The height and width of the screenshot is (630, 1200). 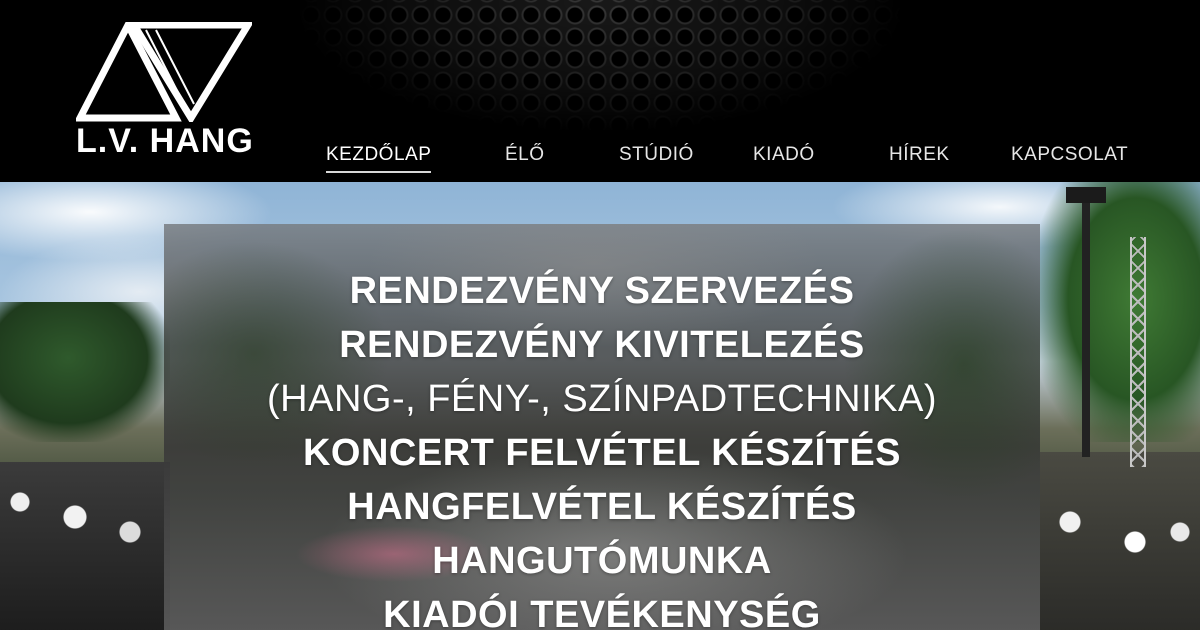 What do you see at coordinates (919, 155) in the screenshot?
I see `nav-item-hirek: HÍREK` at bounding box center [919, 155].